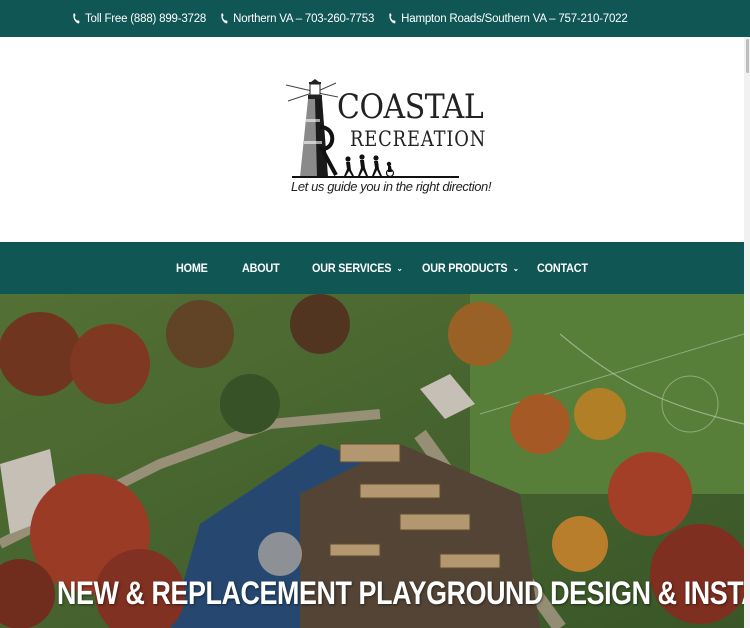  What do you see at coordinates (418, 139) in the screenshot?
I see `logo-wordmark-recreation: RECREATION` at bounding box center [418, 139].